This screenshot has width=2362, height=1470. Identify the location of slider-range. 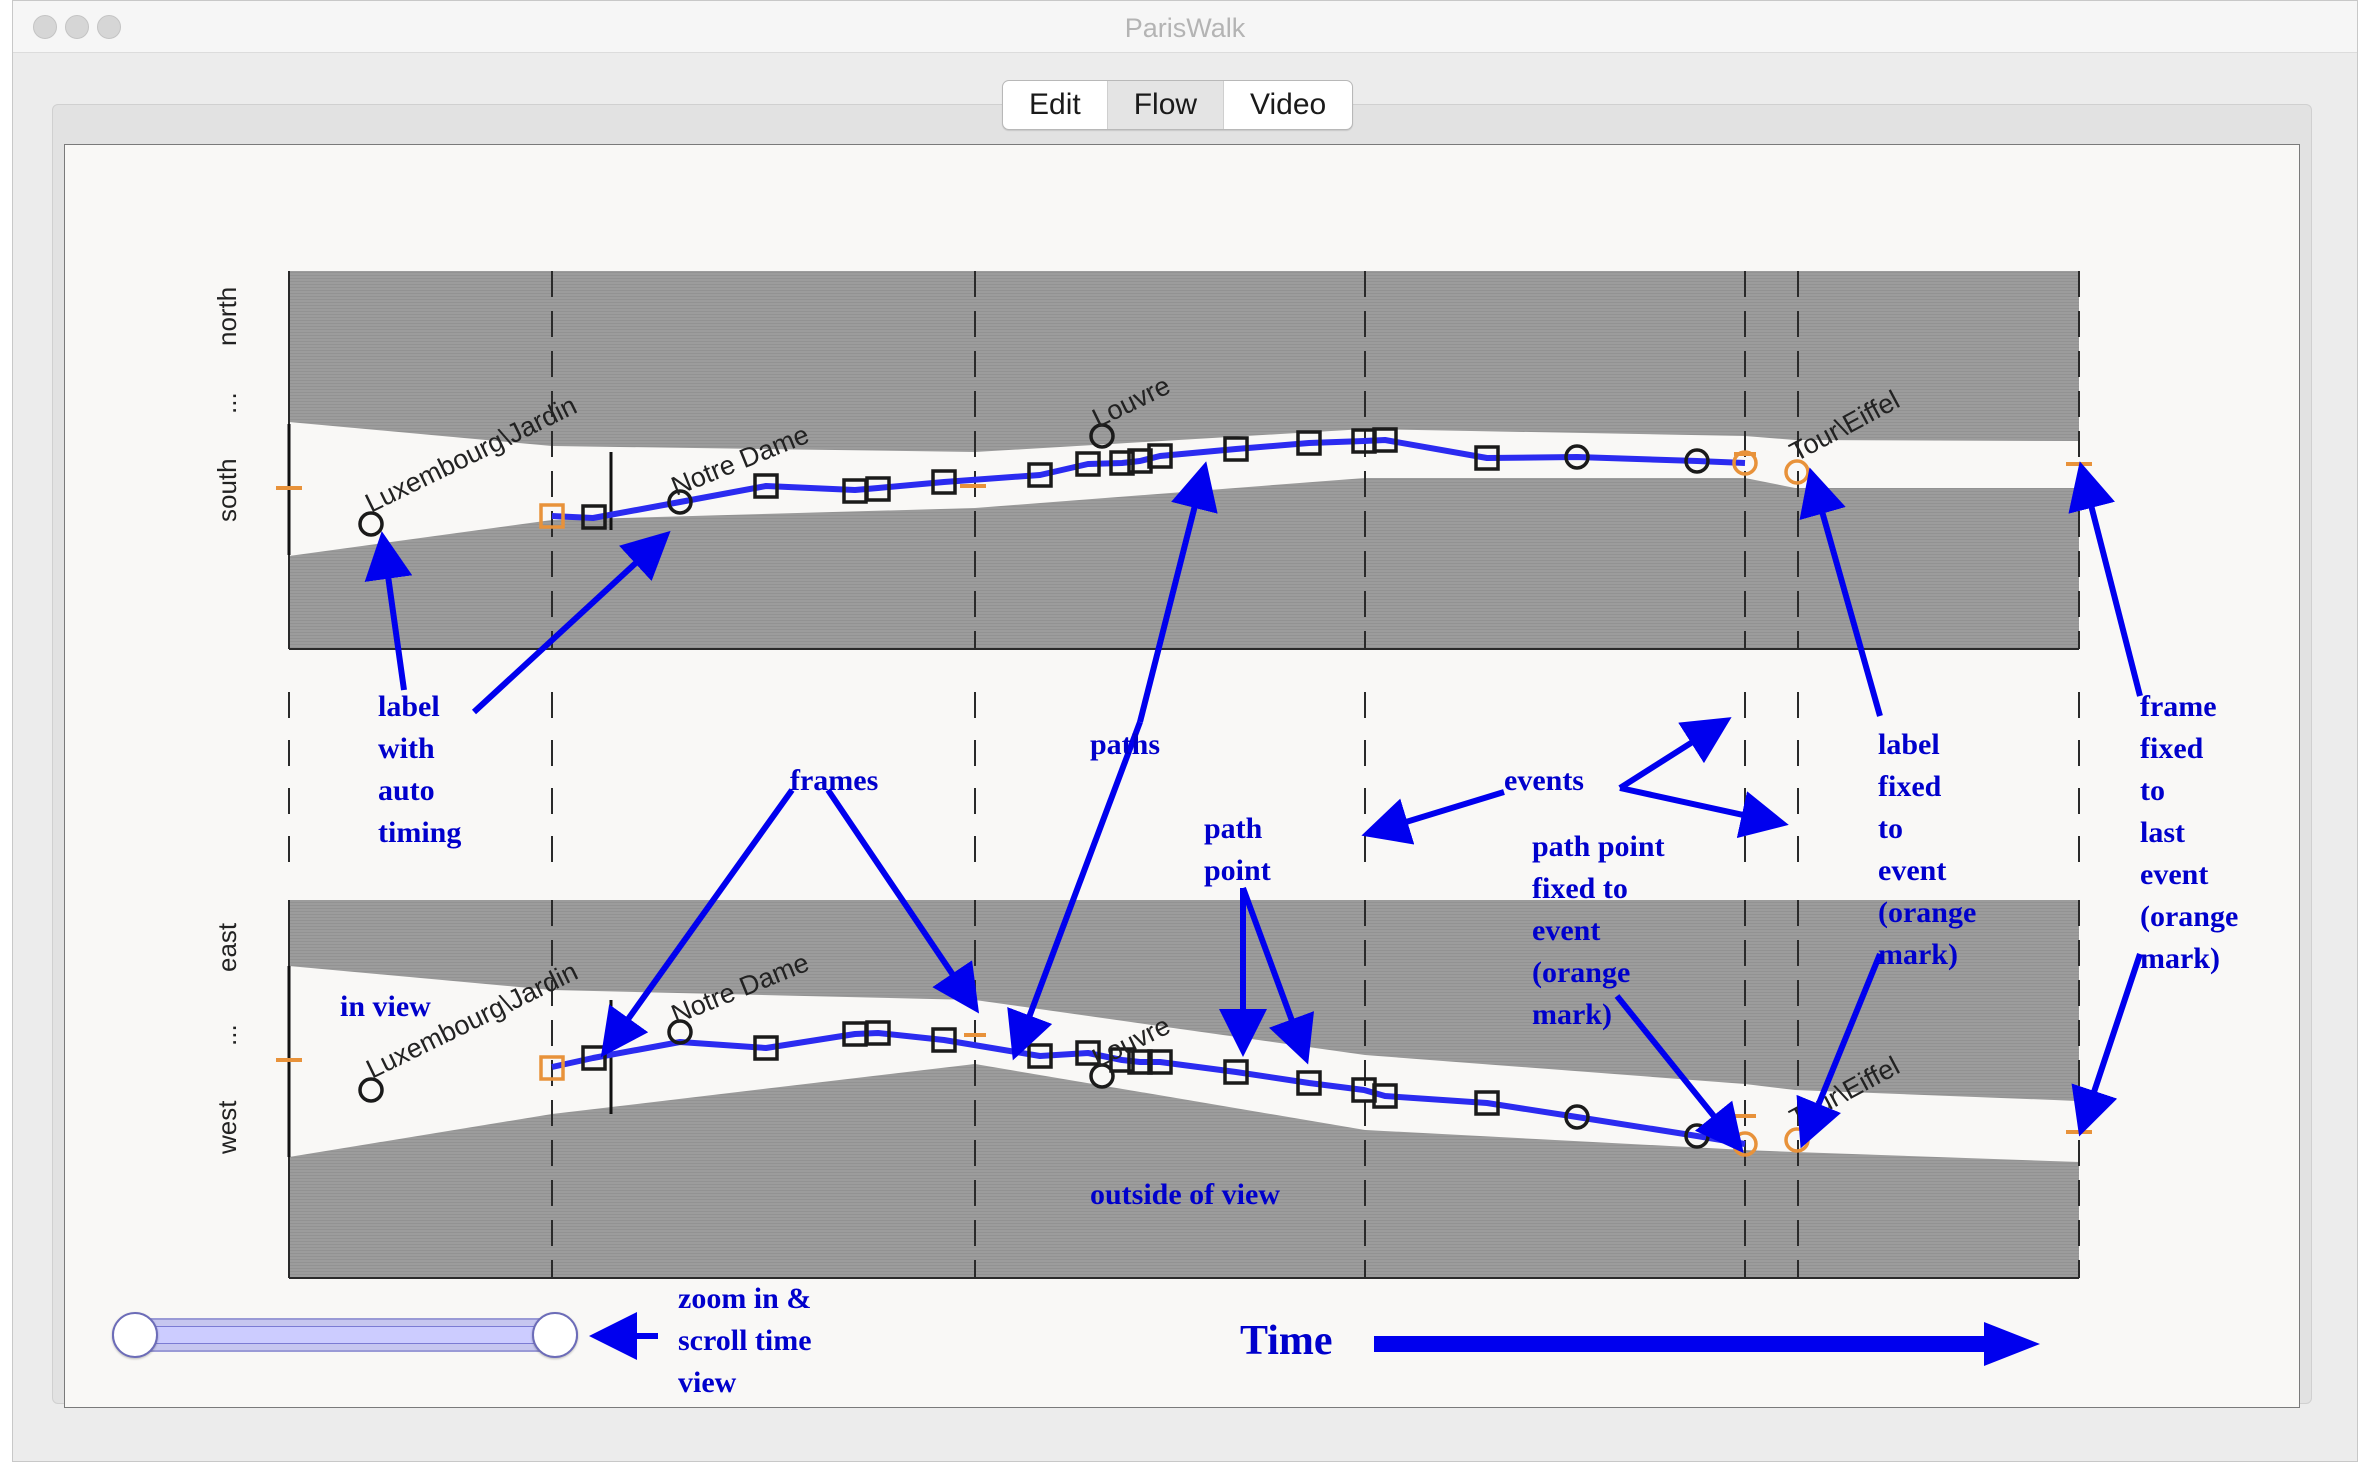
(344, 1335).